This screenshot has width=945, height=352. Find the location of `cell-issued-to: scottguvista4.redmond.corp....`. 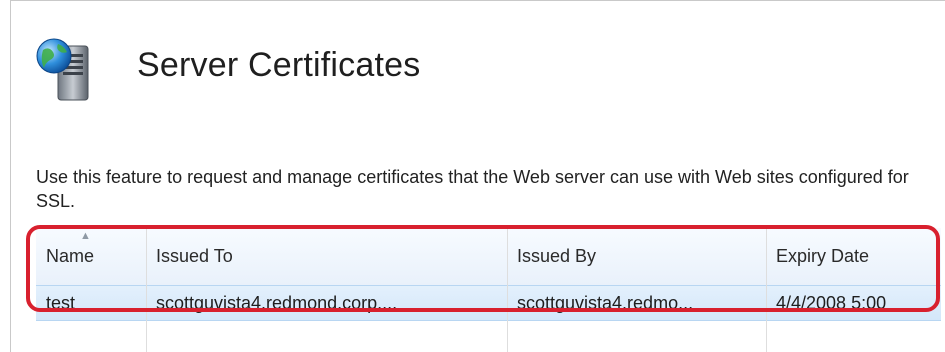

cell-issued-to: scottguvista4.redmond.corp.... is located at coordinates (277, 303).